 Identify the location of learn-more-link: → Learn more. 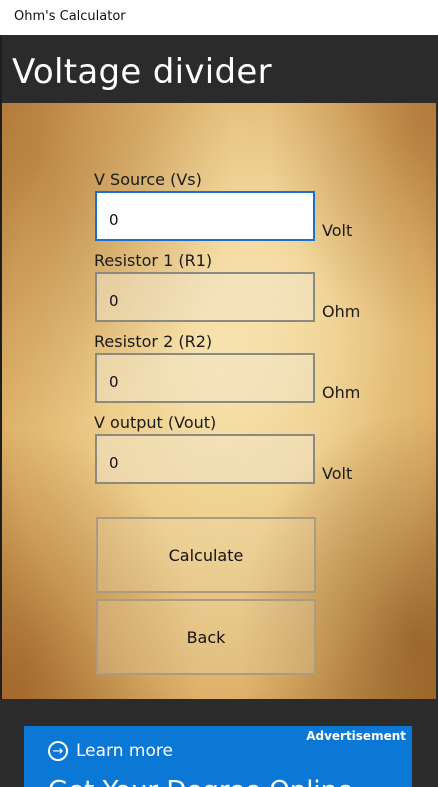
(110, 751).